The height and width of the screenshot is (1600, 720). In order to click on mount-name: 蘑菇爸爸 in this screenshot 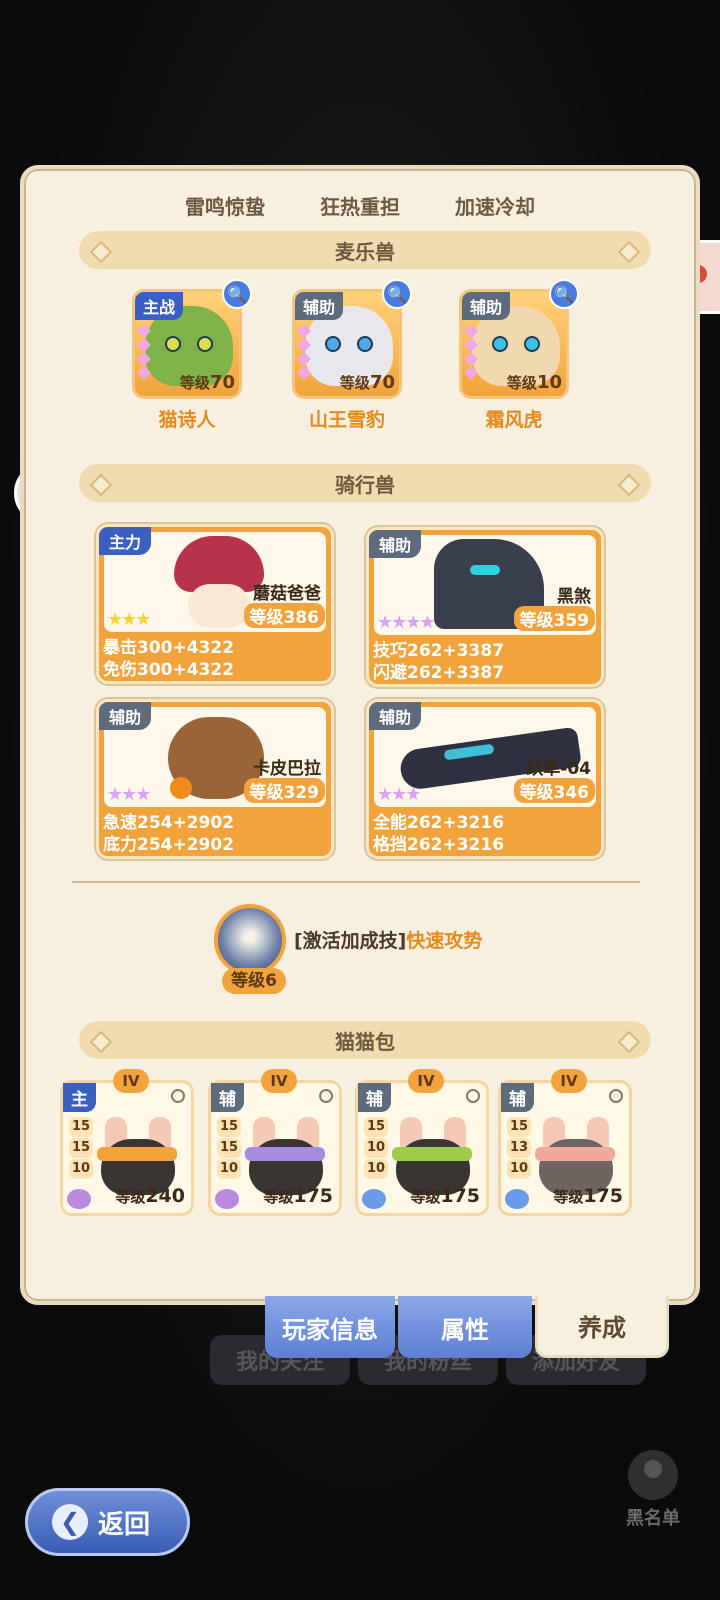, I will do `click(287, 594)`.